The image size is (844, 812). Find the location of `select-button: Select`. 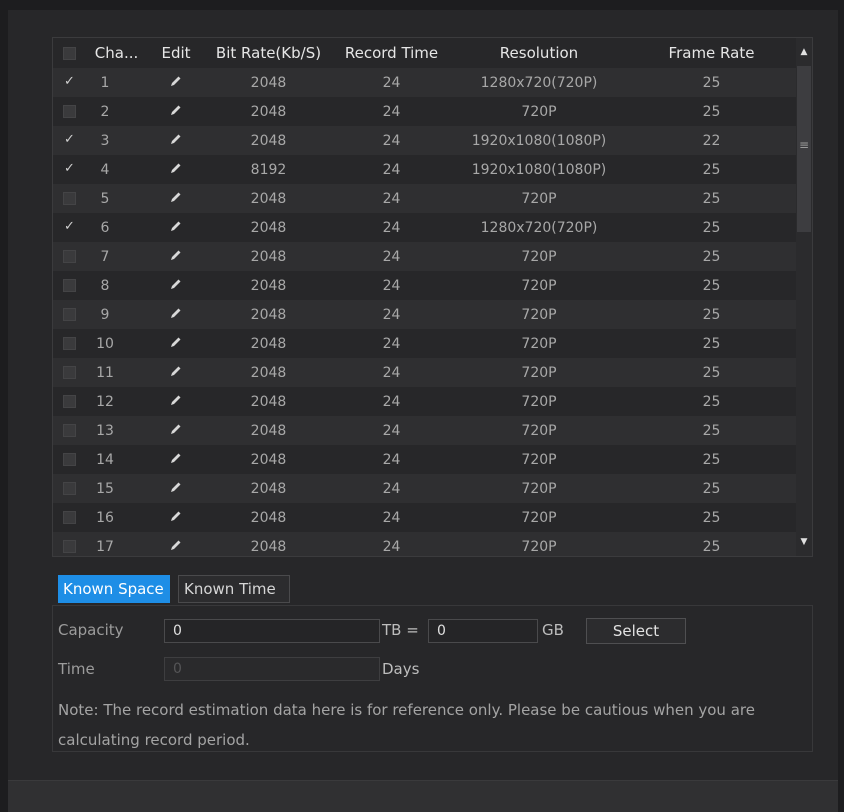

select-button: Select is located at coordinates (636, 631).